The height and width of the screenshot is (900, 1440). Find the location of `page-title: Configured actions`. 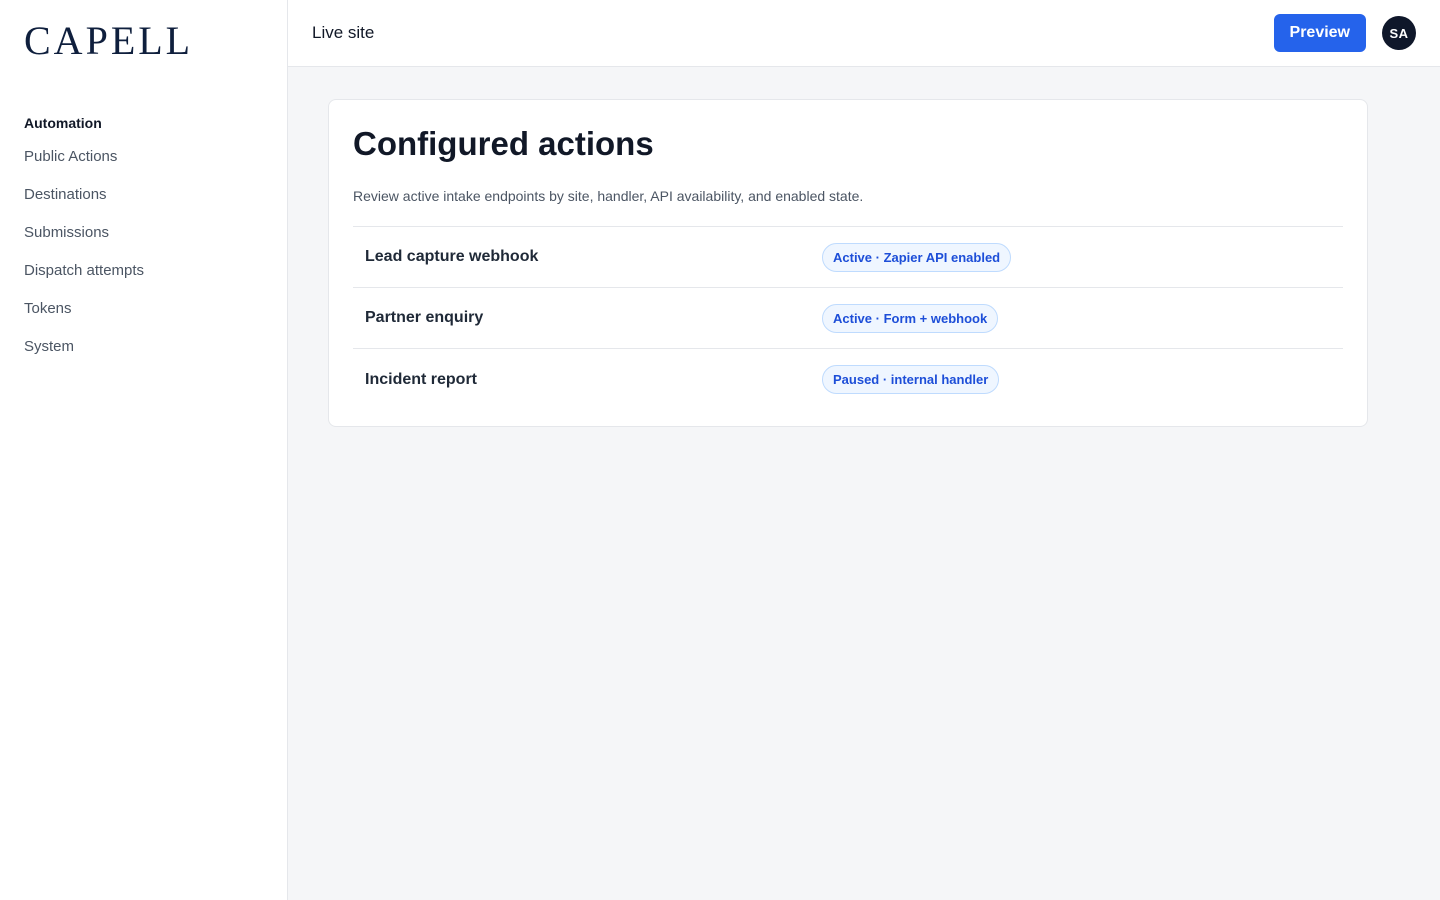

page-title: Configured actions is located at coordinates (503, 143).